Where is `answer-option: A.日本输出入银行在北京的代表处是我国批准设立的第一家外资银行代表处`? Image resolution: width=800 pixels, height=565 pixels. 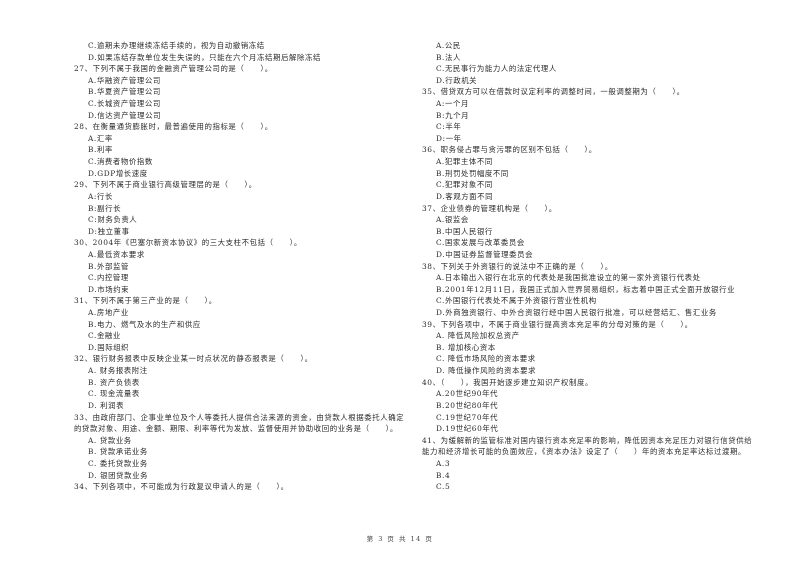
answer-option: A.日本输出入银行在北京的代表处是我国批准设立的第一家外资银行代表处 is located at coordinates (568, 278).